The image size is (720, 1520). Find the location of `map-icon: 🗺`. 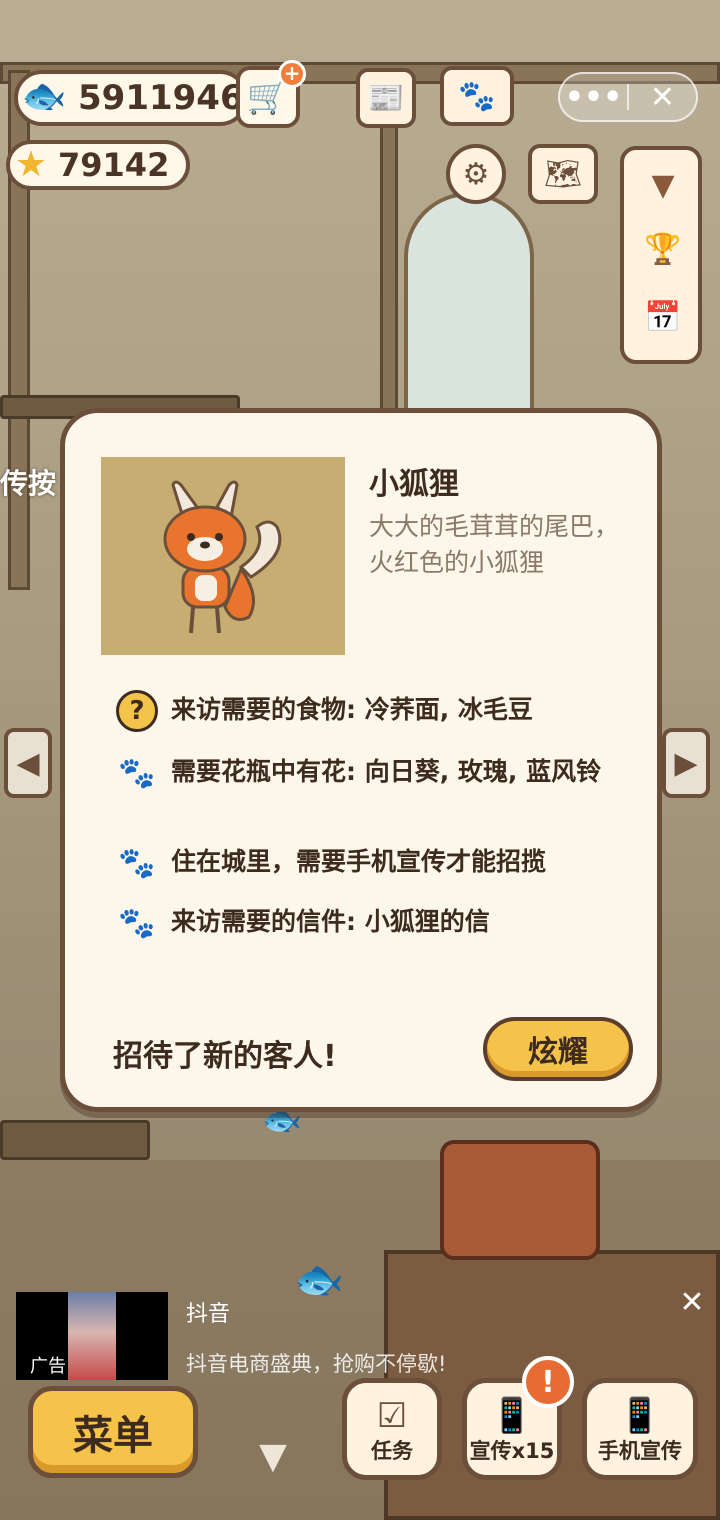

map-icon: 🗺 is located at coordinates (563, 174).